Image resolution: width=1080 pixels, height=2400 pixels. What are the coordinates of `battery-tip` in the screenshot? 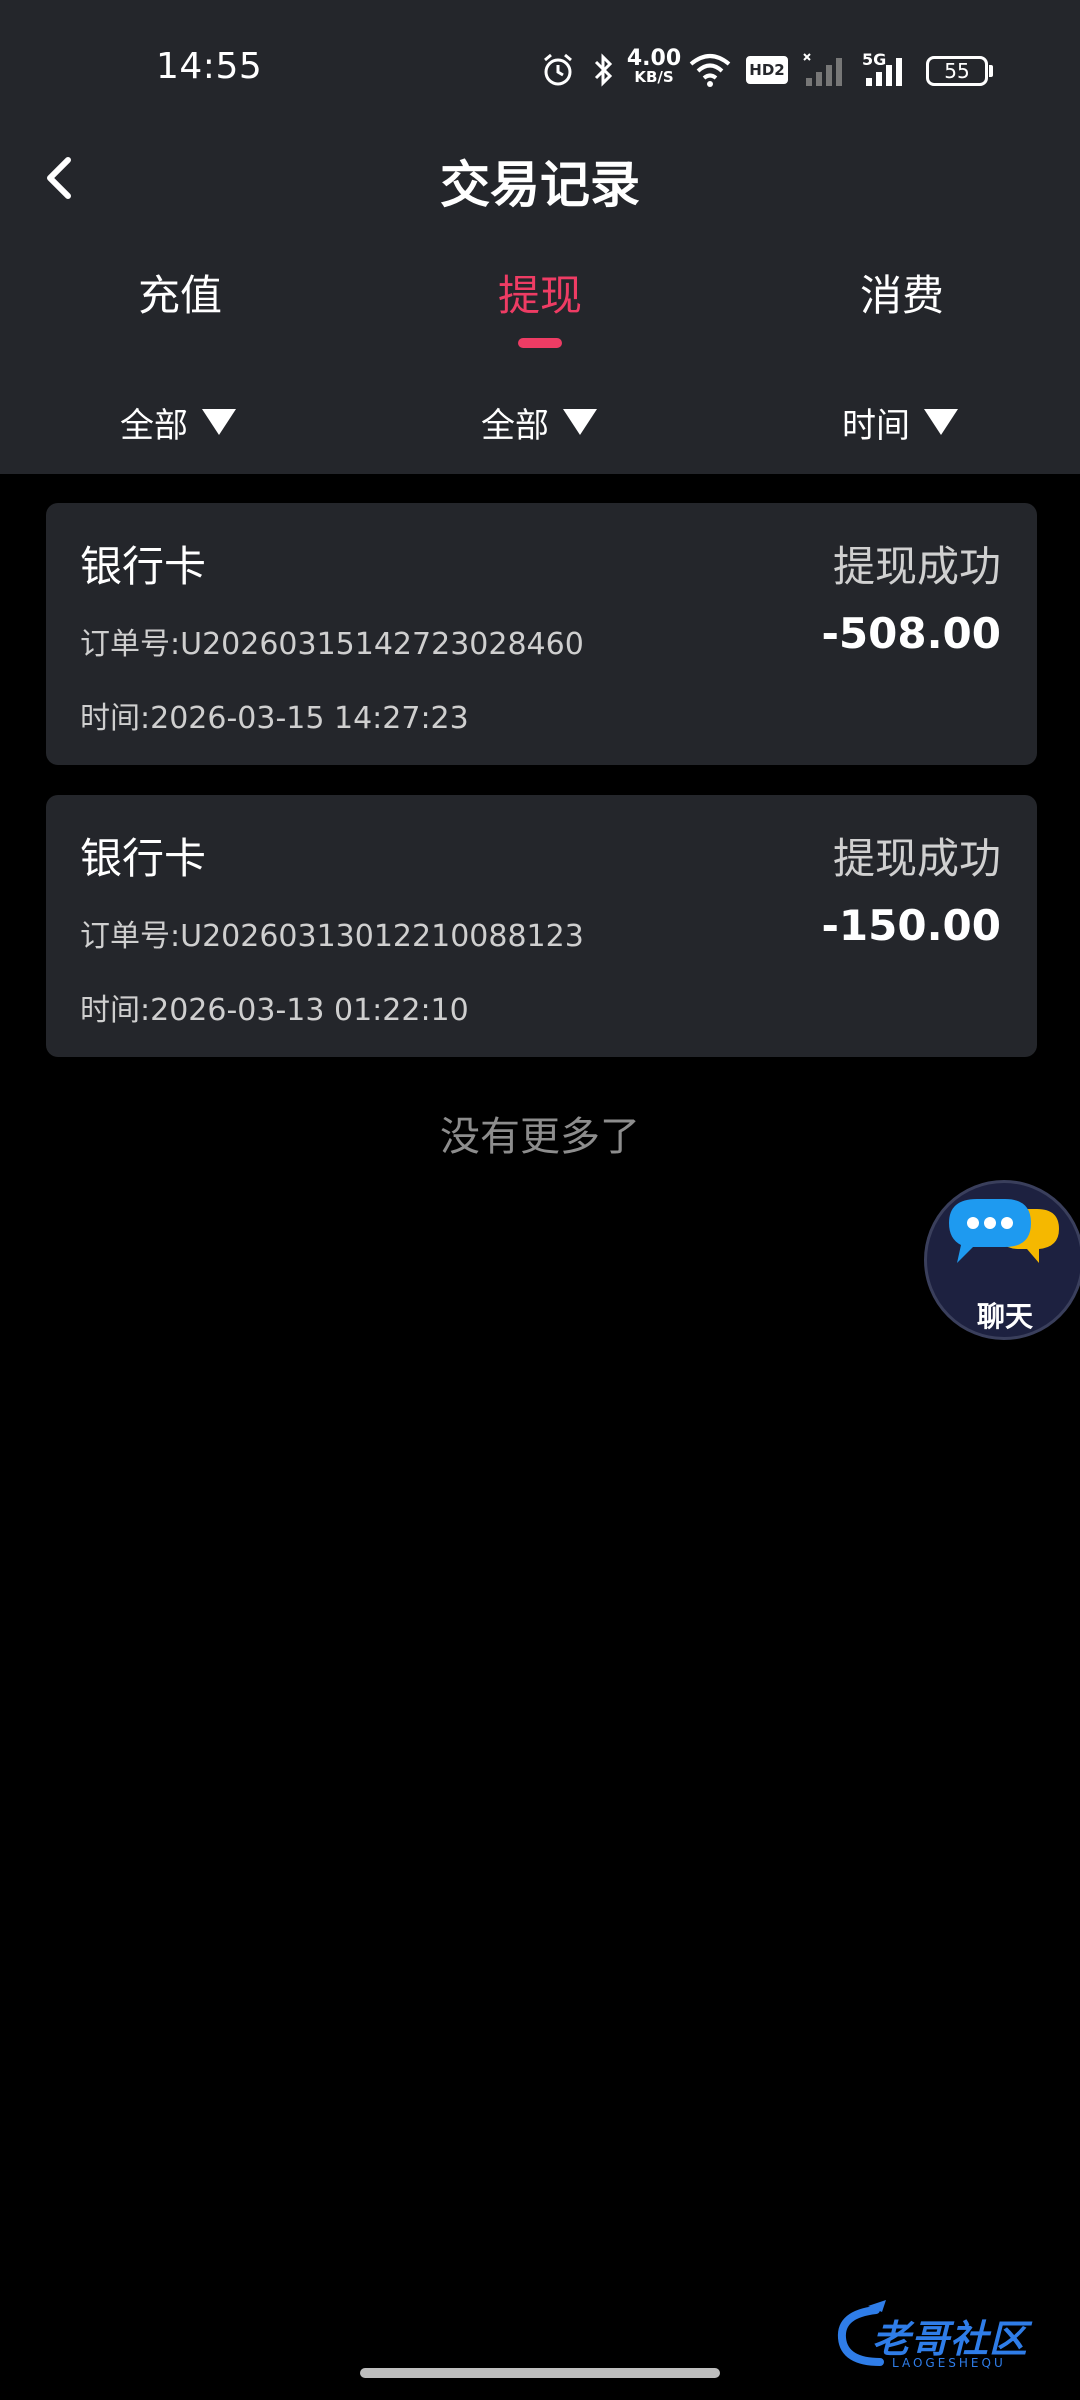 It's located at (991, 71).